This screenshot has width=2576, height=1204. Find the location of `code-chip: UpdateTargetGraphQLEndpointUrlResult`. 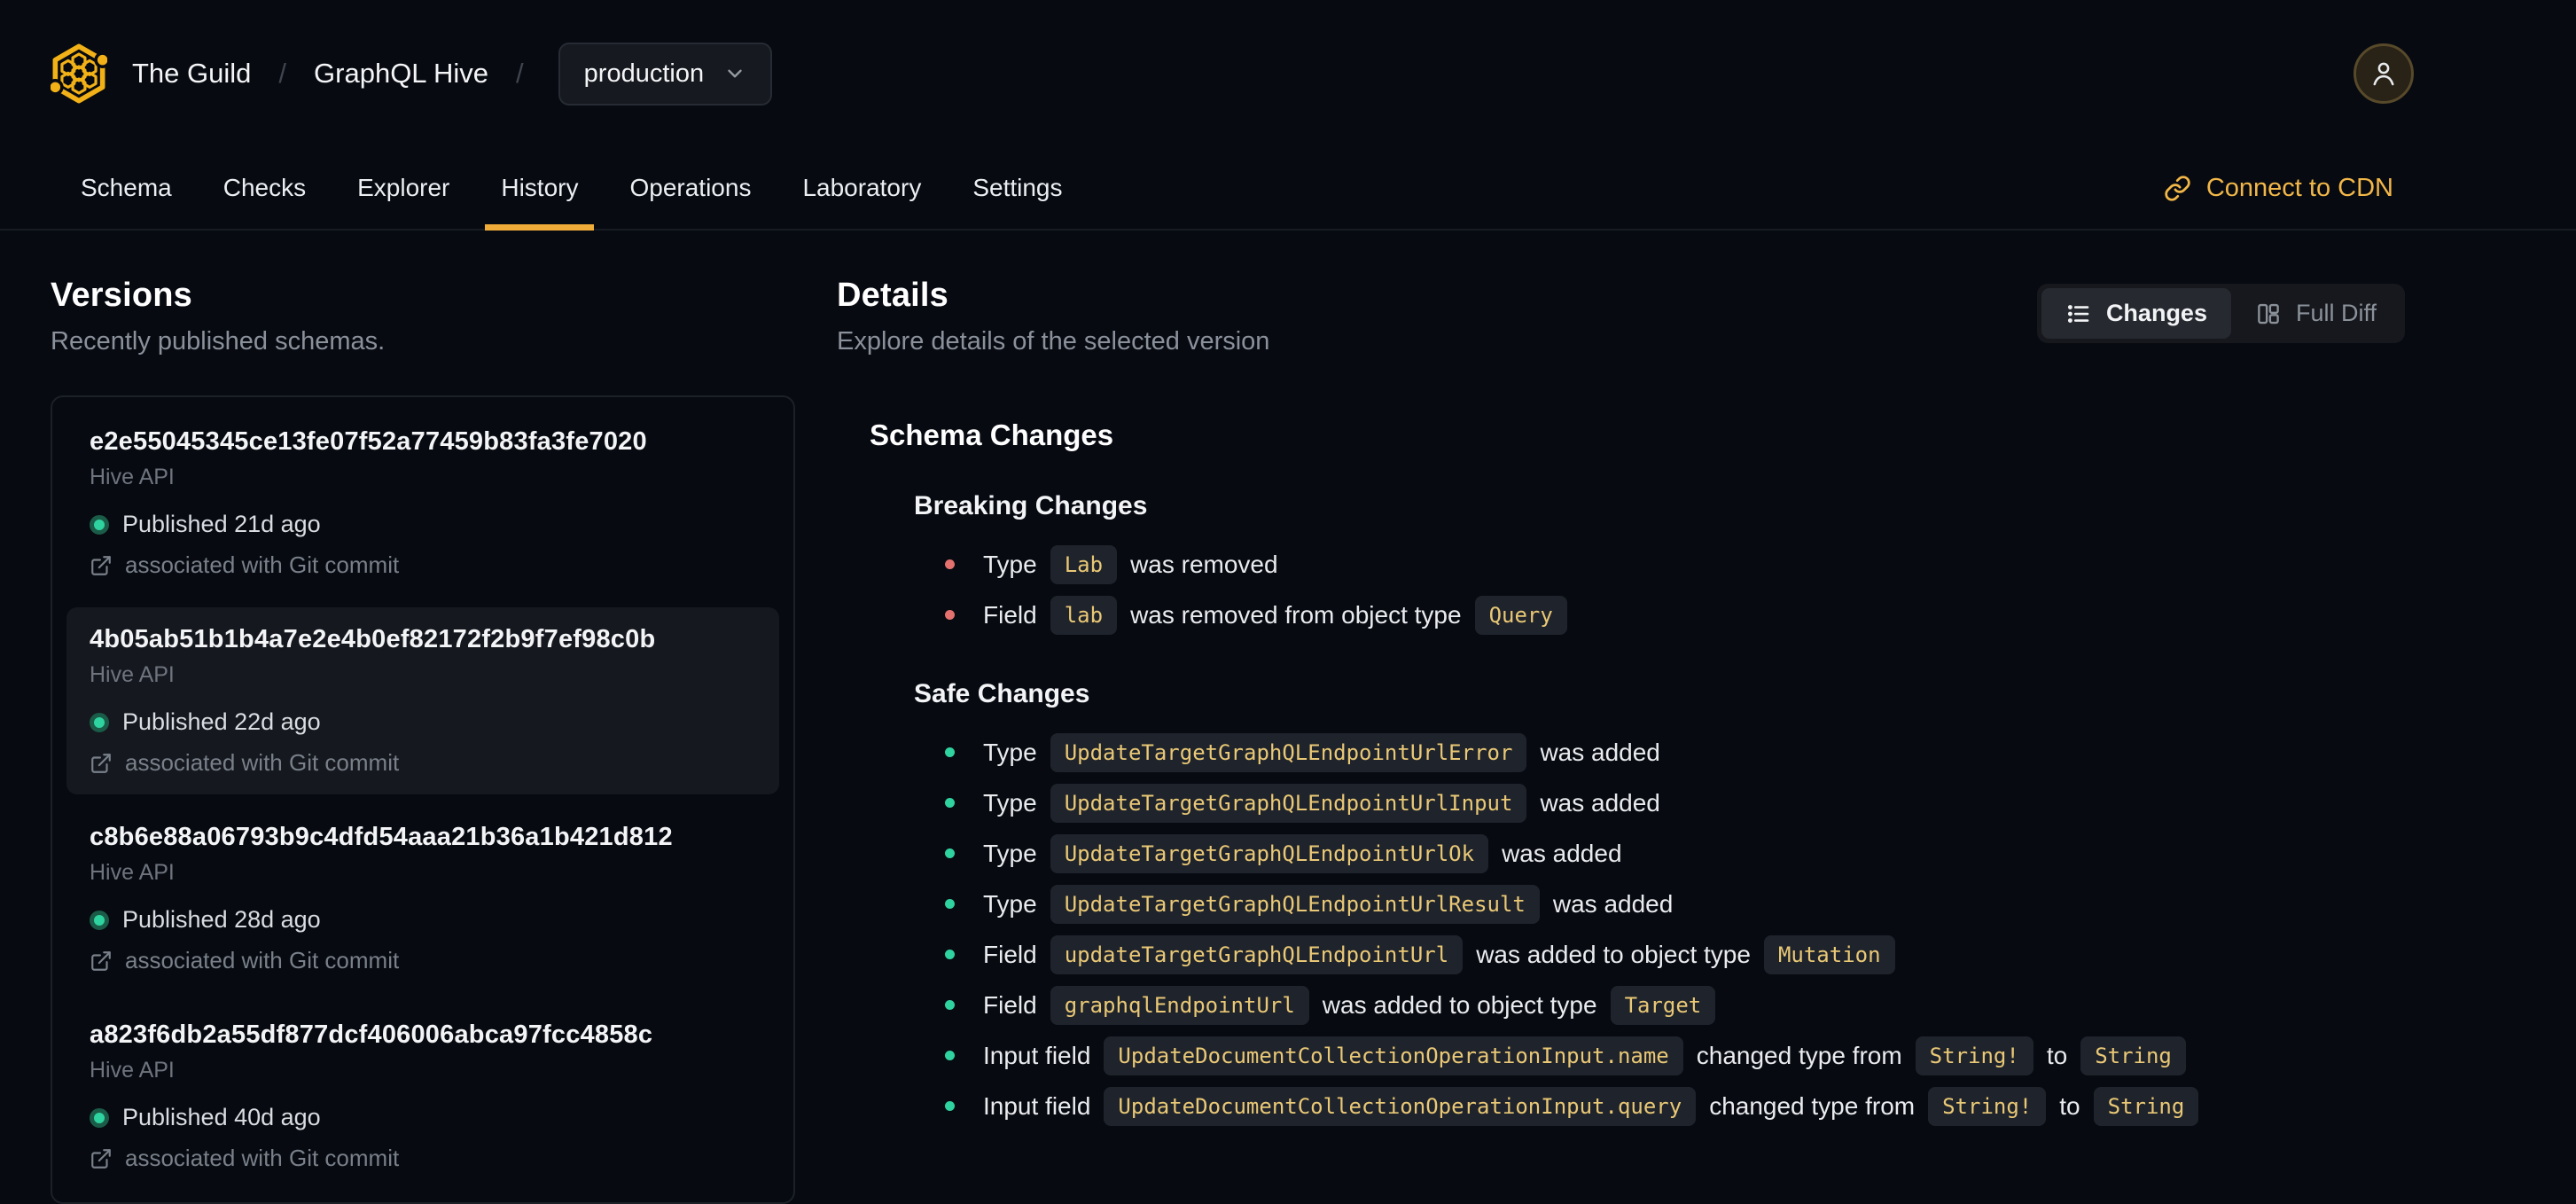

code-chip: UpdateTargetGraphQLEndpointUrlResult is located at coordinates (1295, 904).